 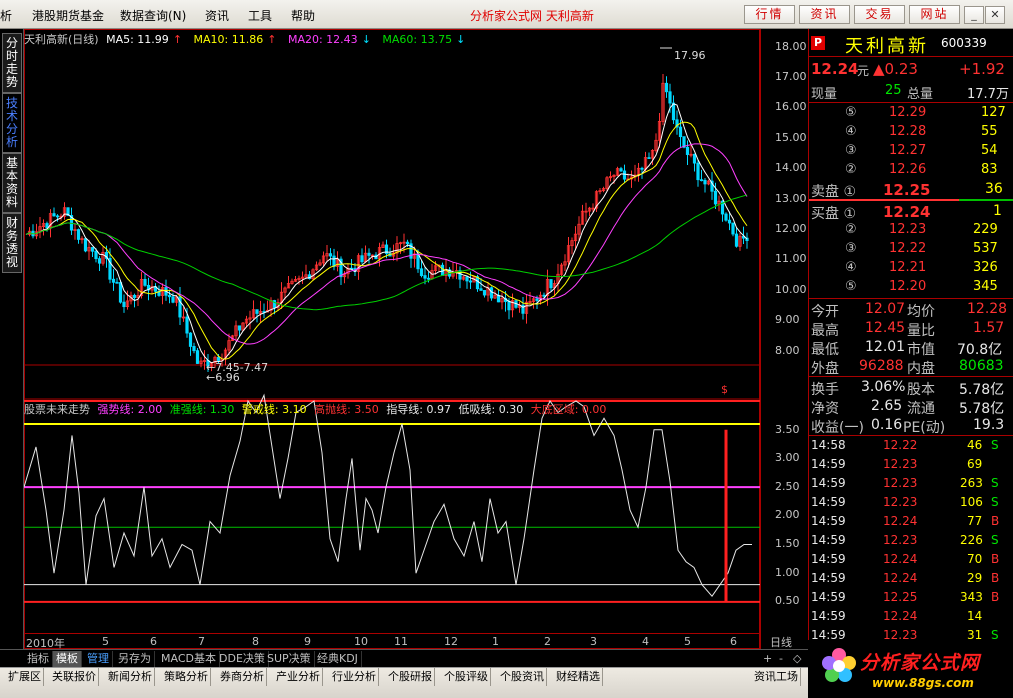 What do you see at coordinates (289, 659) in the screenshot?
I see `tab-sup: SUP决策` at bounding box center [289, 659].